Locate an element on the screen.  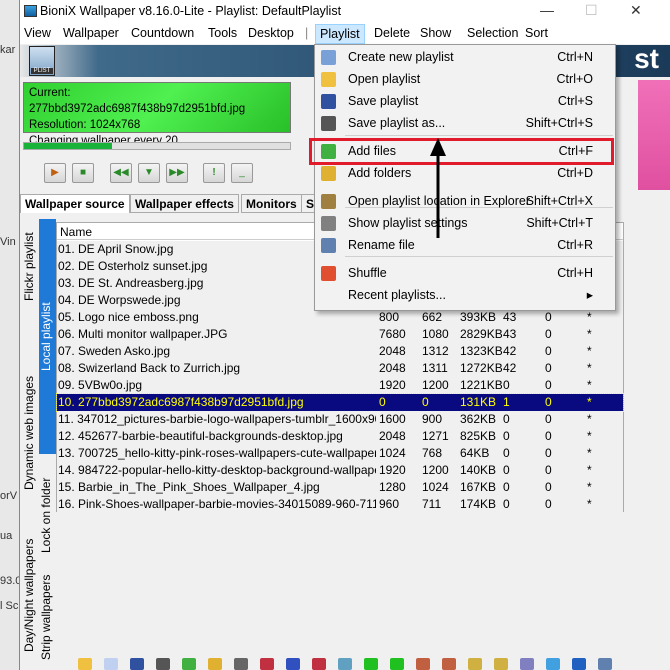
menu-item-add-folders: Add folders Ctrl+D is located at coordinates (465, 173).